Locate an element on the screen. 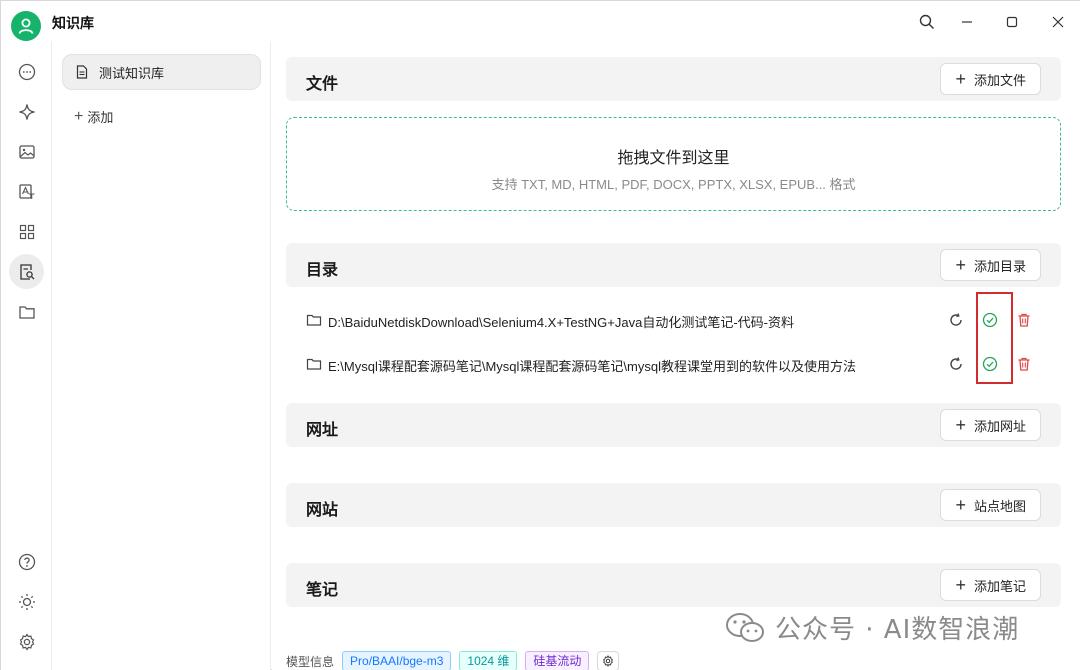 The width and height of the screenshot is (1080, 670). add-url-button: + 添加网址 is located at coordinates (990, 425).